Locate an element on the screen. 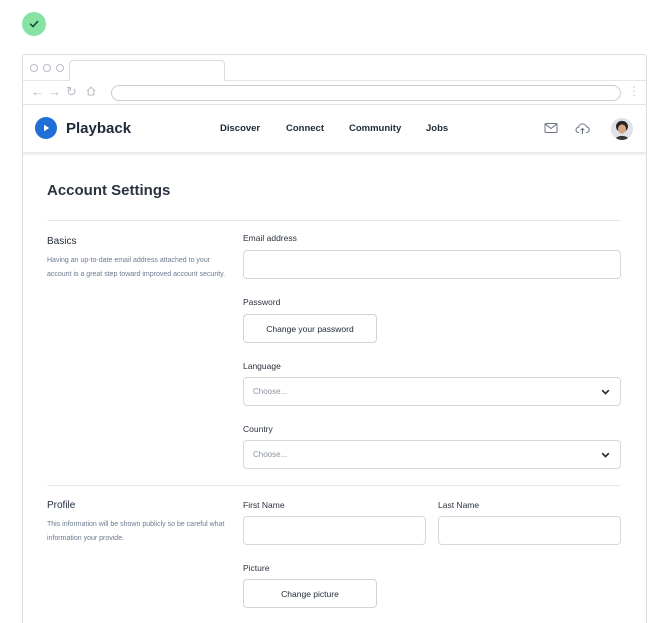 This screenshot has height=623, width=669. first-name-label: First Name is located at coordinates (264, 505).